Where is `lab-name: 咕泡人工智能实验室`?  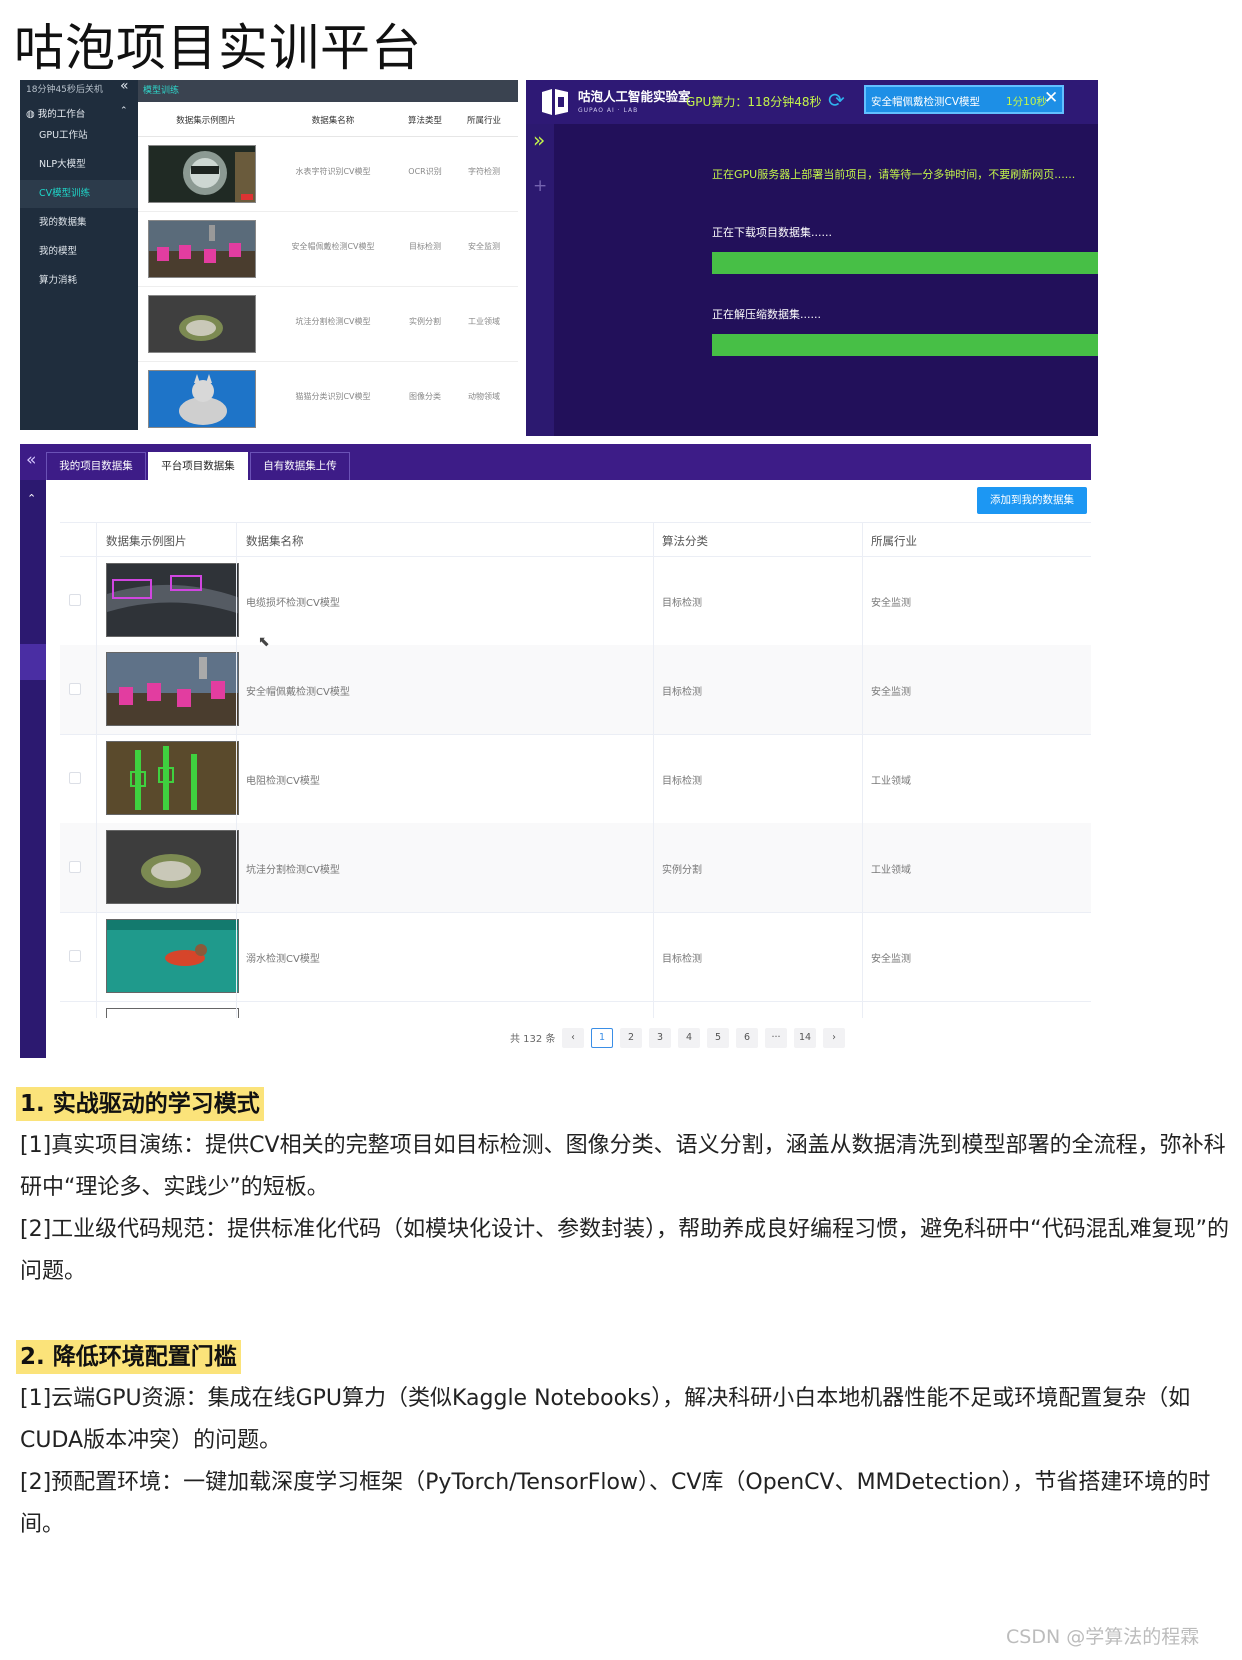 lab-name: 咕泡人工智能实验室 is located at coordinates (634, 96).